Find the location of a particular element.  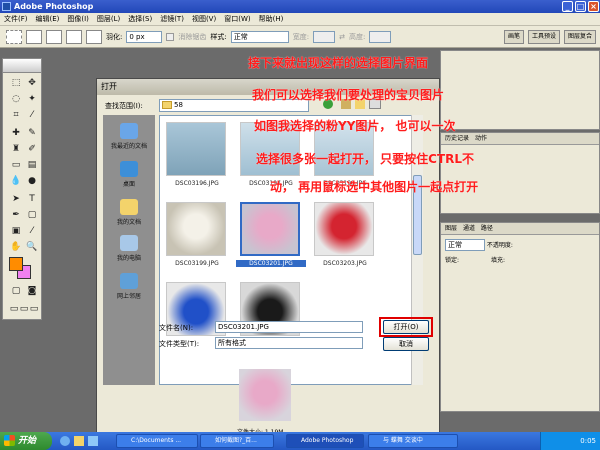

path-select-icon: ➤ is located at coordinates (16, 199).